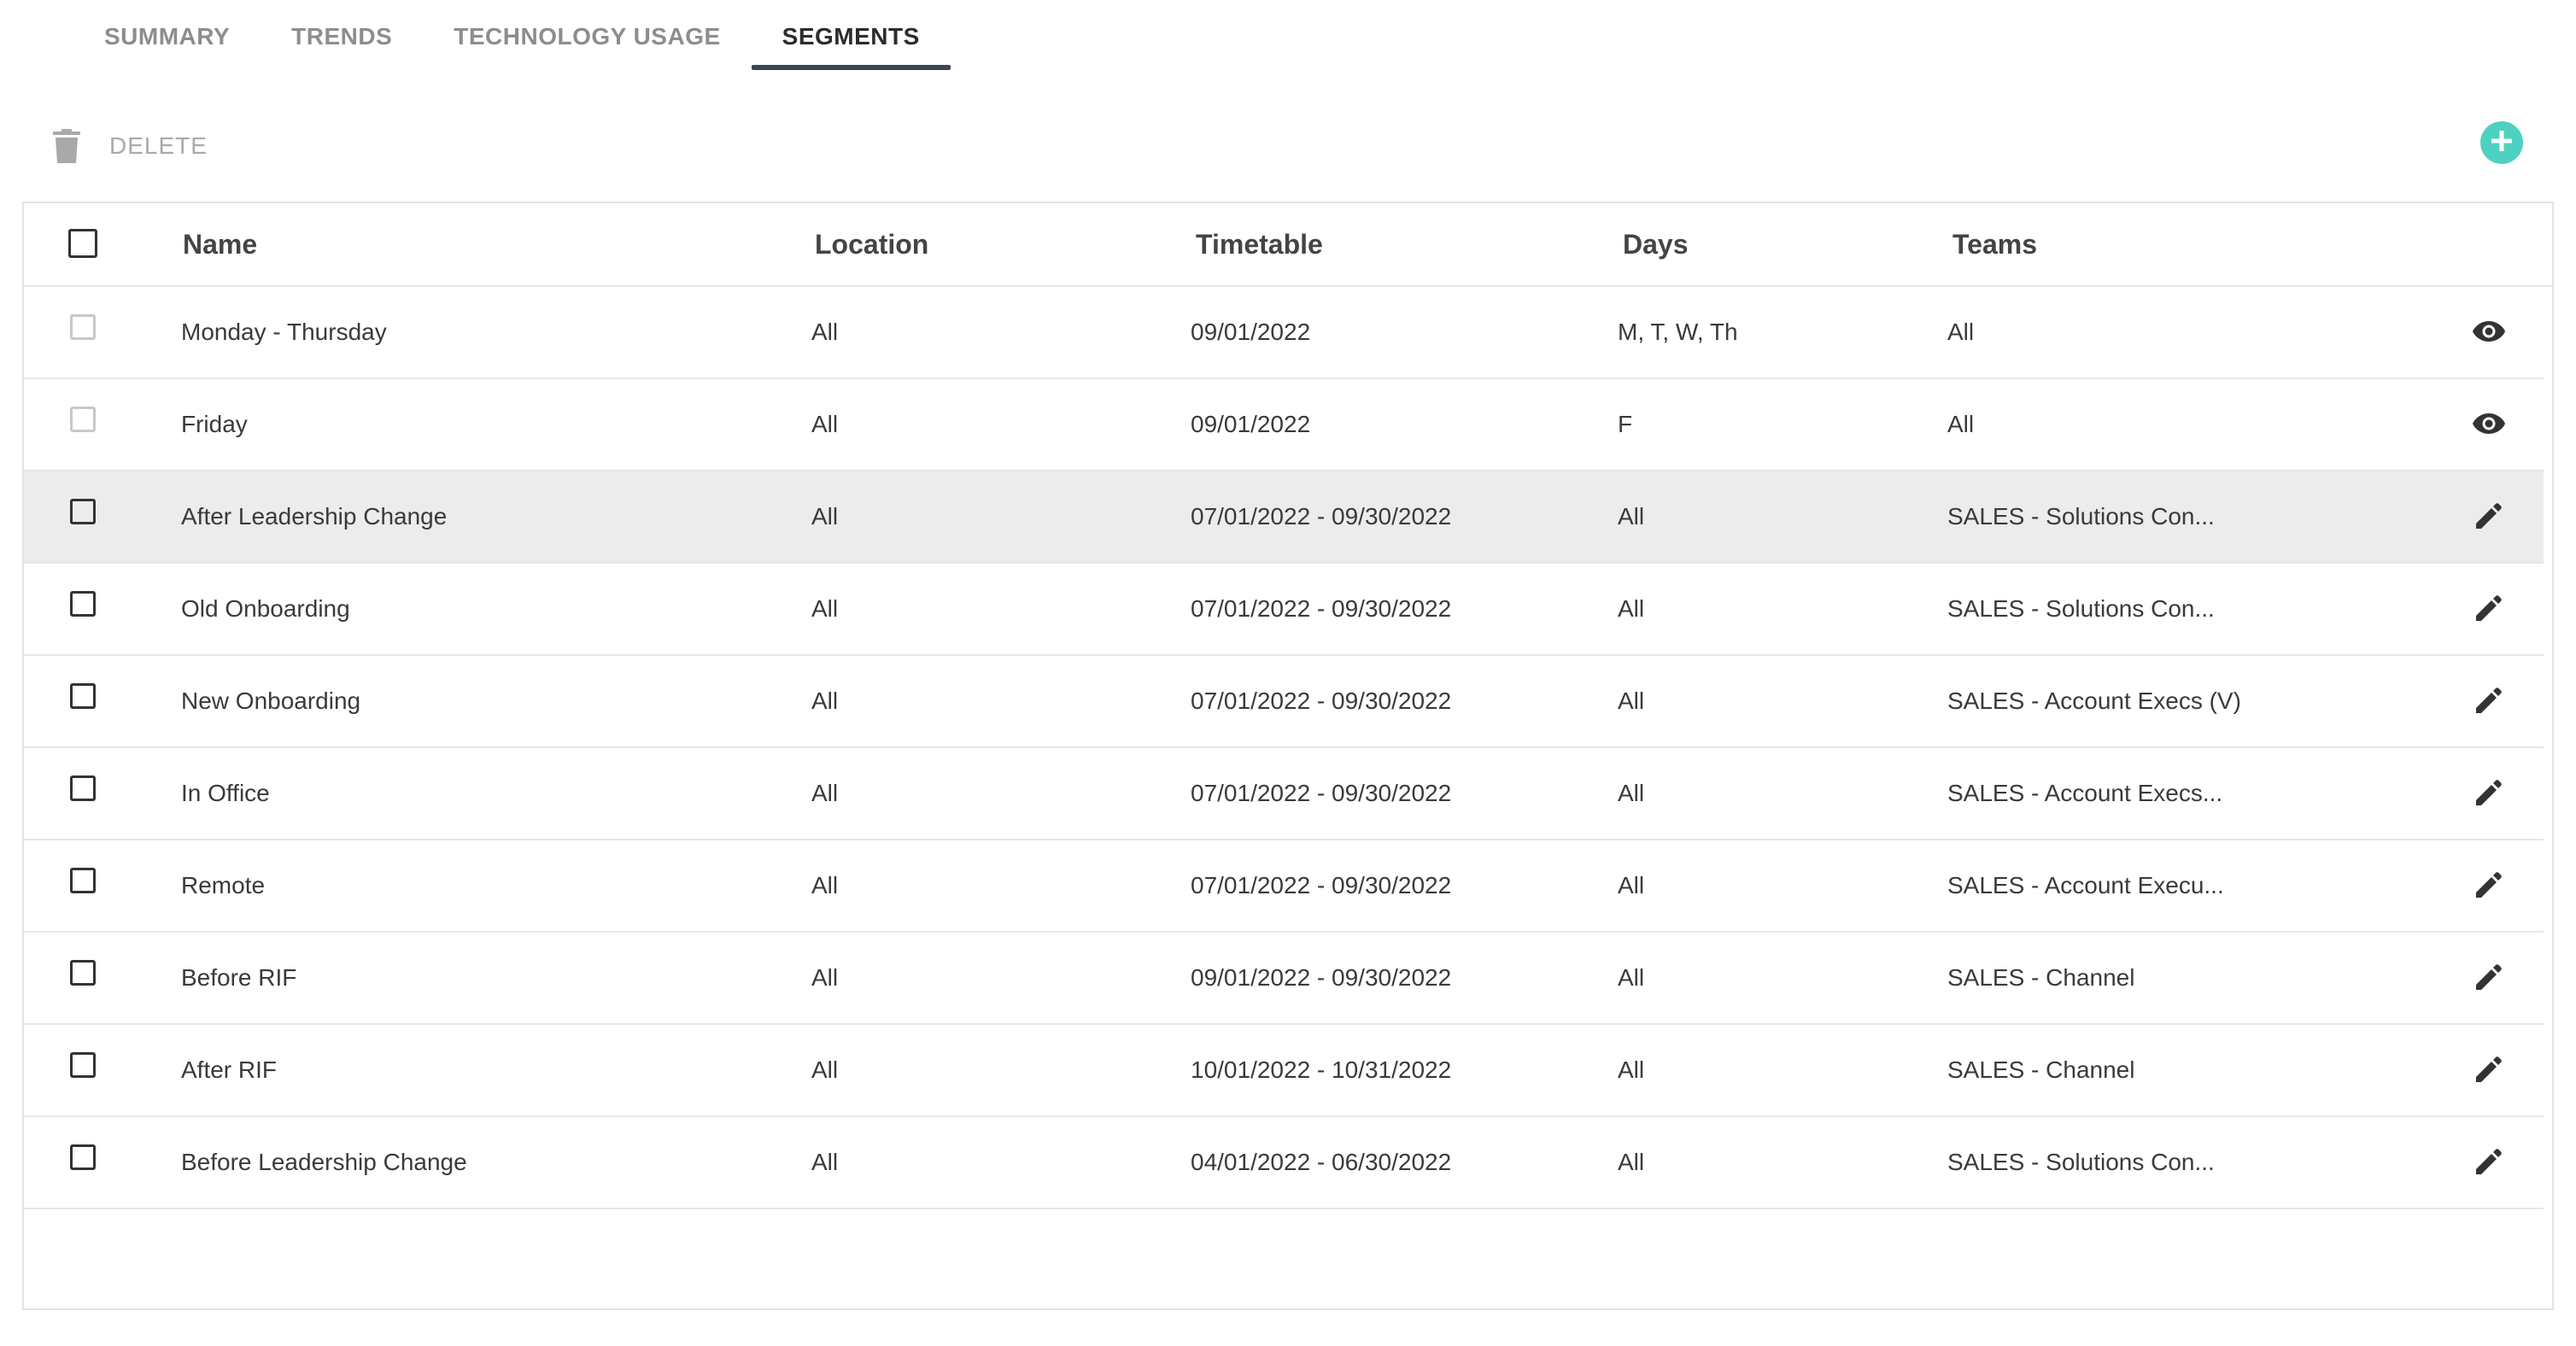  Describe the element at coordinates (167, 37) in the screenshot. I see `tab-summary: SUMMARY` at that location.